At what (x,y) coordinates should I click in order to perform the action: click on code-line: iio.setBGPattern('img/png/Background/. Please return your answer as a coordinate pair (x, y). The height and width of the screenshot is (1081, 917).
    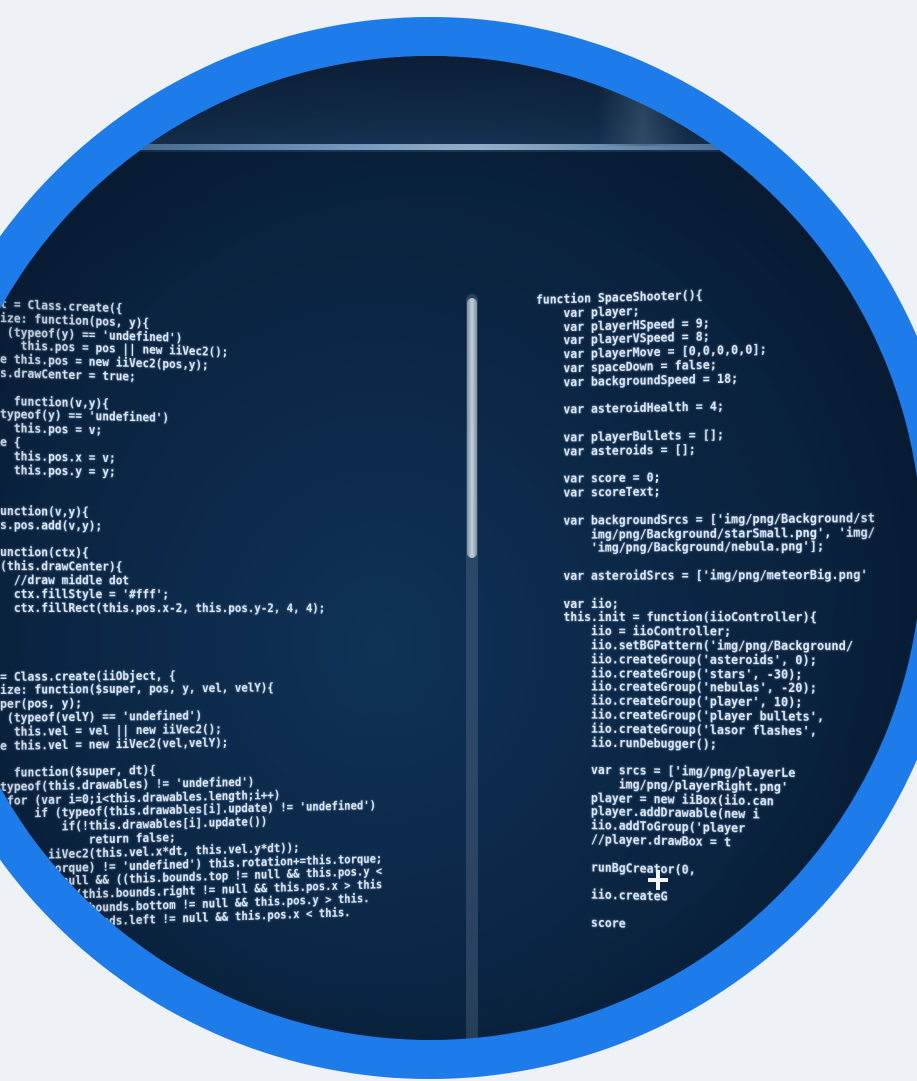
    Looking at the image, I should click on (695, 645).